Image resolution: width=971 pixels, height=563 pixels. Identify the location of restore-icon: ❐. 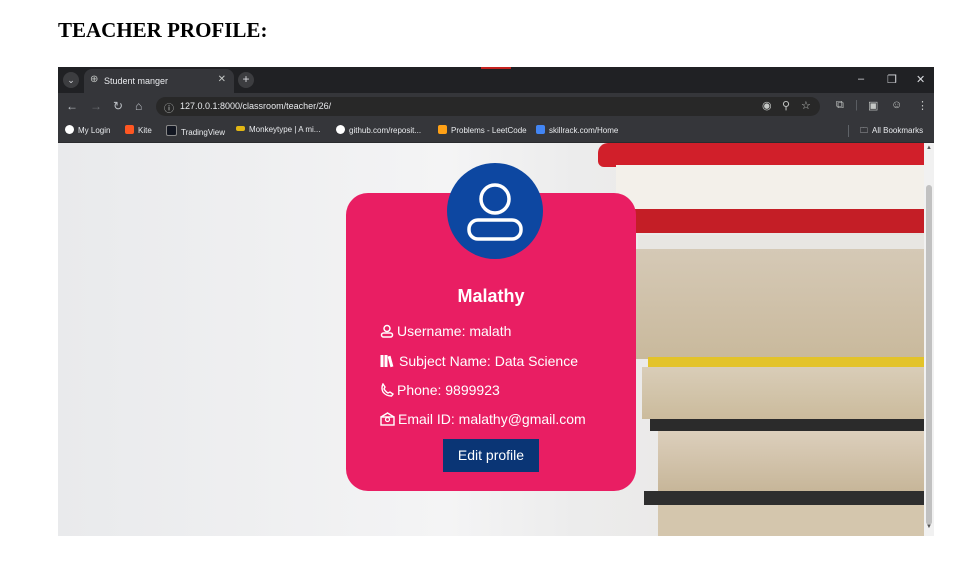
(892, 79).